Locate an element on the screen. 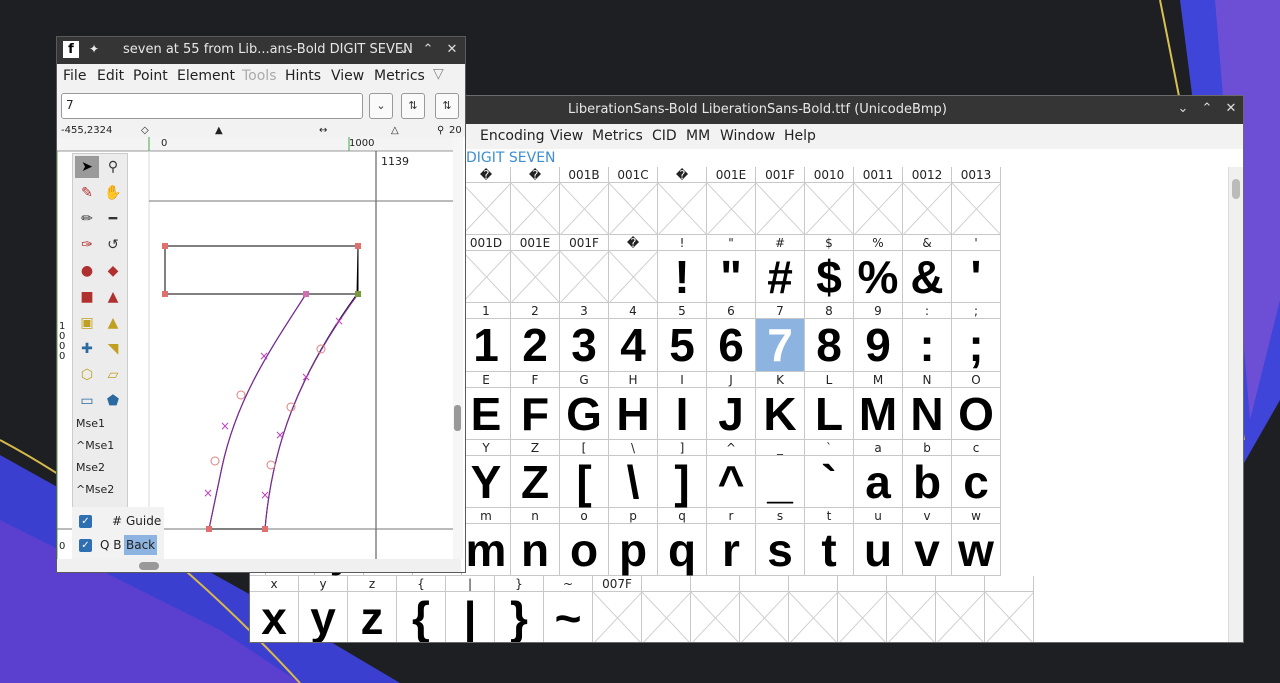  menu-cid: CID is located at coordinates (664, 136).